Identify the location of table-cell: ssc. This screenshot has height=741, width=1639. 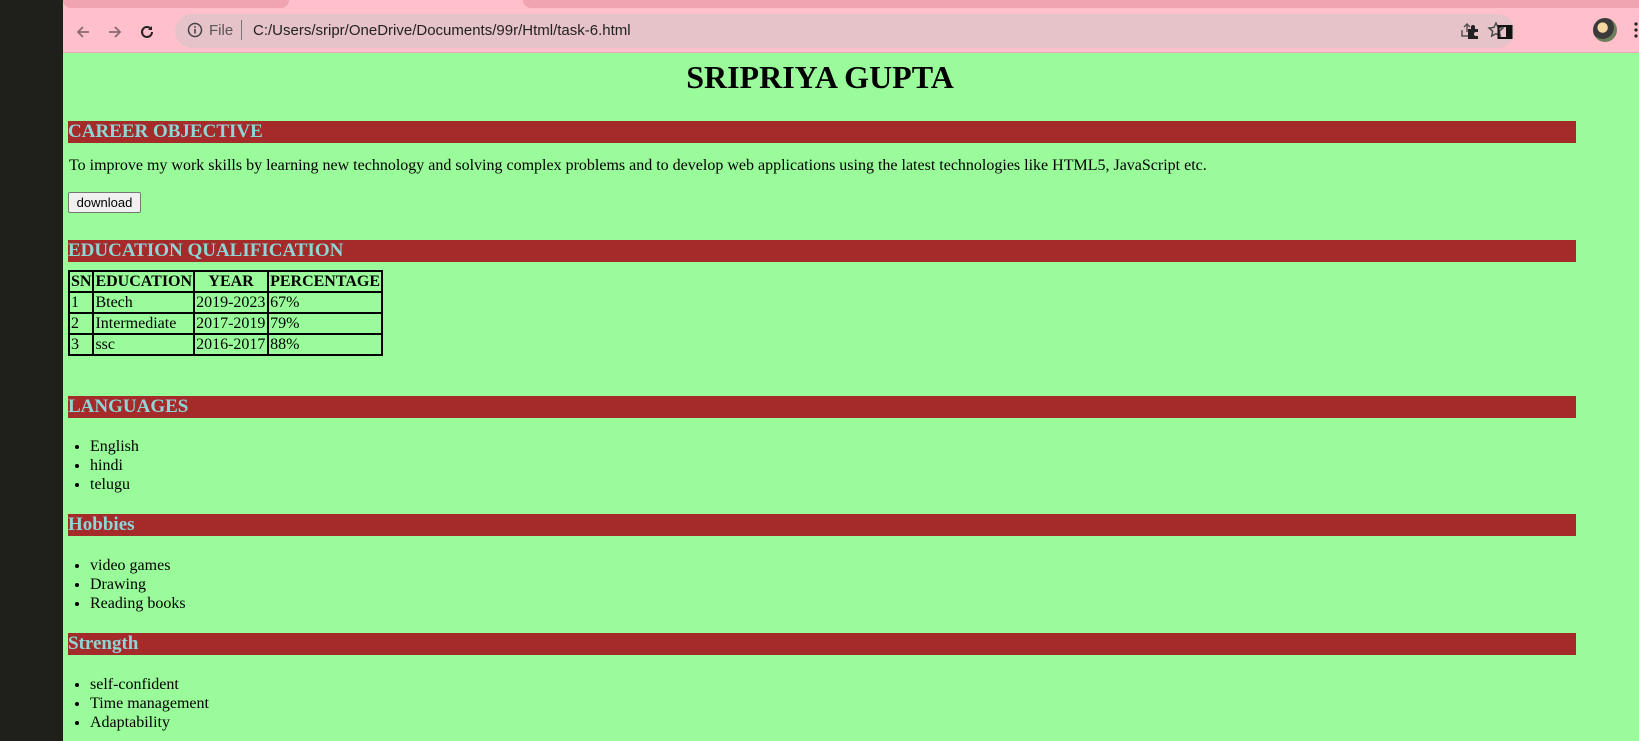
(144, 344).